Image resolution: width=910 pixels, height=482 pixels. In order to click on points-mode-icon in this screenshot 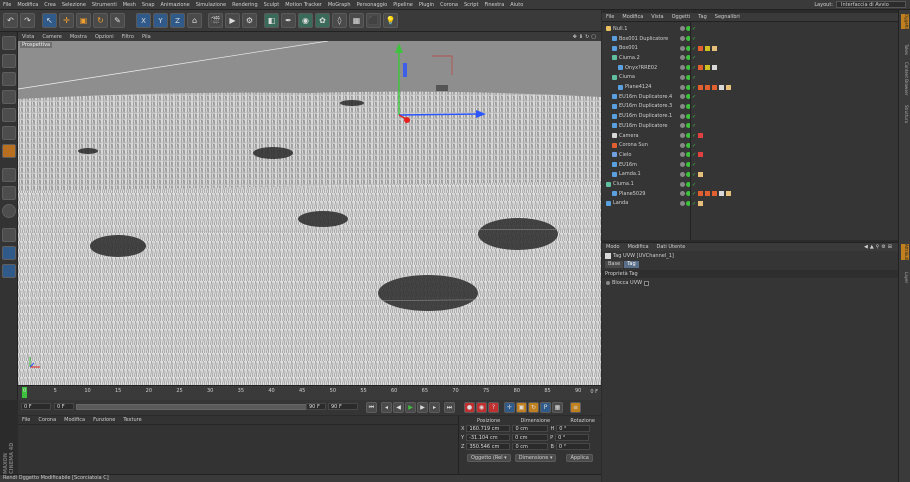, I will do `click(9, 115)`.